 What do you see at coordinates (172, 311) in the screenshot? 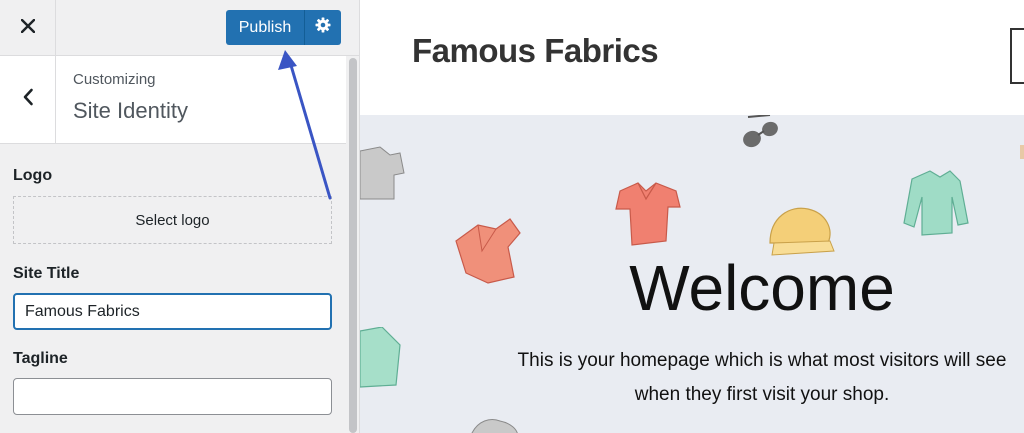
I see `site-title-input` at bounding box center [172, 311].